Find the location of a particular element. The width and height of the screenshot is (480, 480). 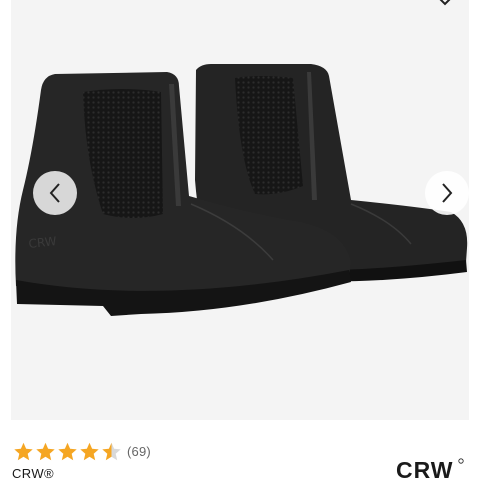

chevron-left-icon is located at coordinates (54, 193).